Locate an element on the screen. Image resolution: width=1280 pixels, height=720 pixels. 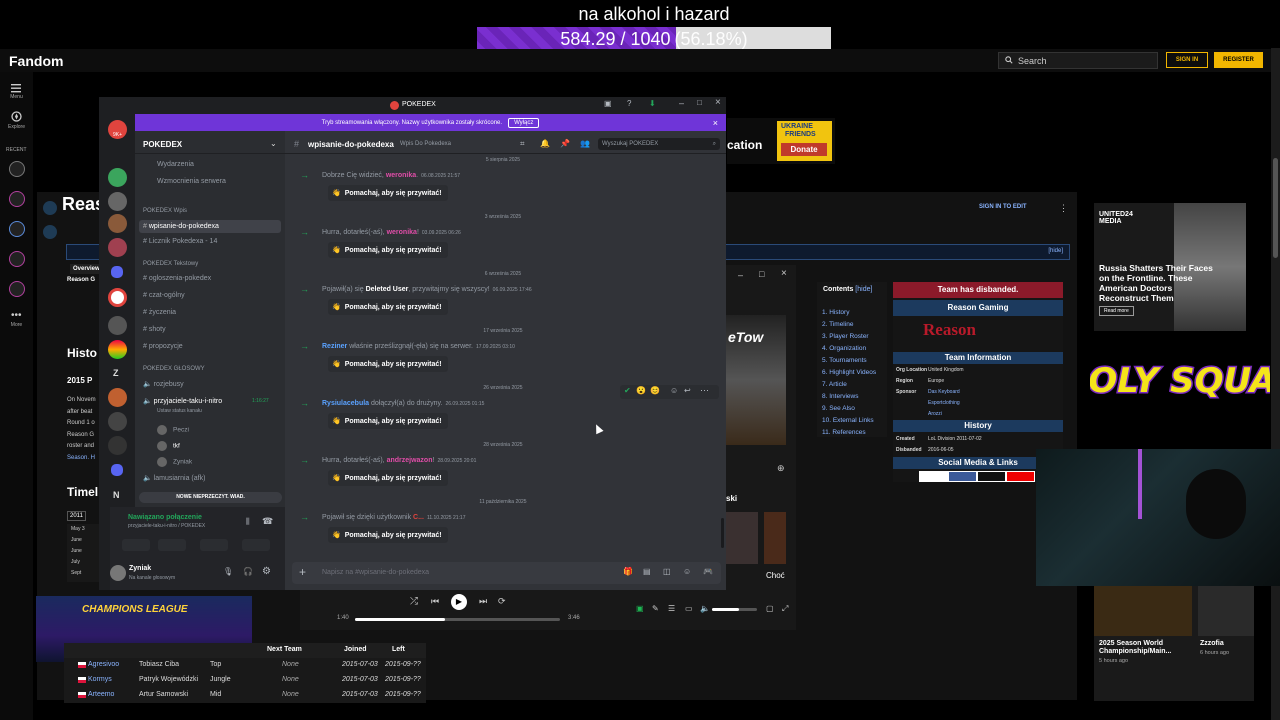
soundboard-button is located at coordinates (256, 545).